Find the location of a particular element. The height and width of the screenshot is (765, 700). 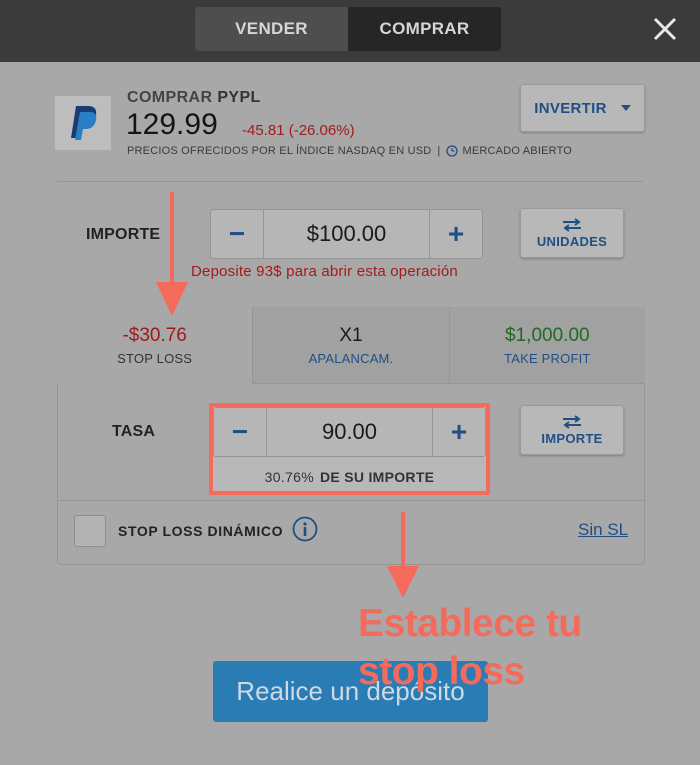

symbol-label: PYPL is located at coordinates (239, 97).